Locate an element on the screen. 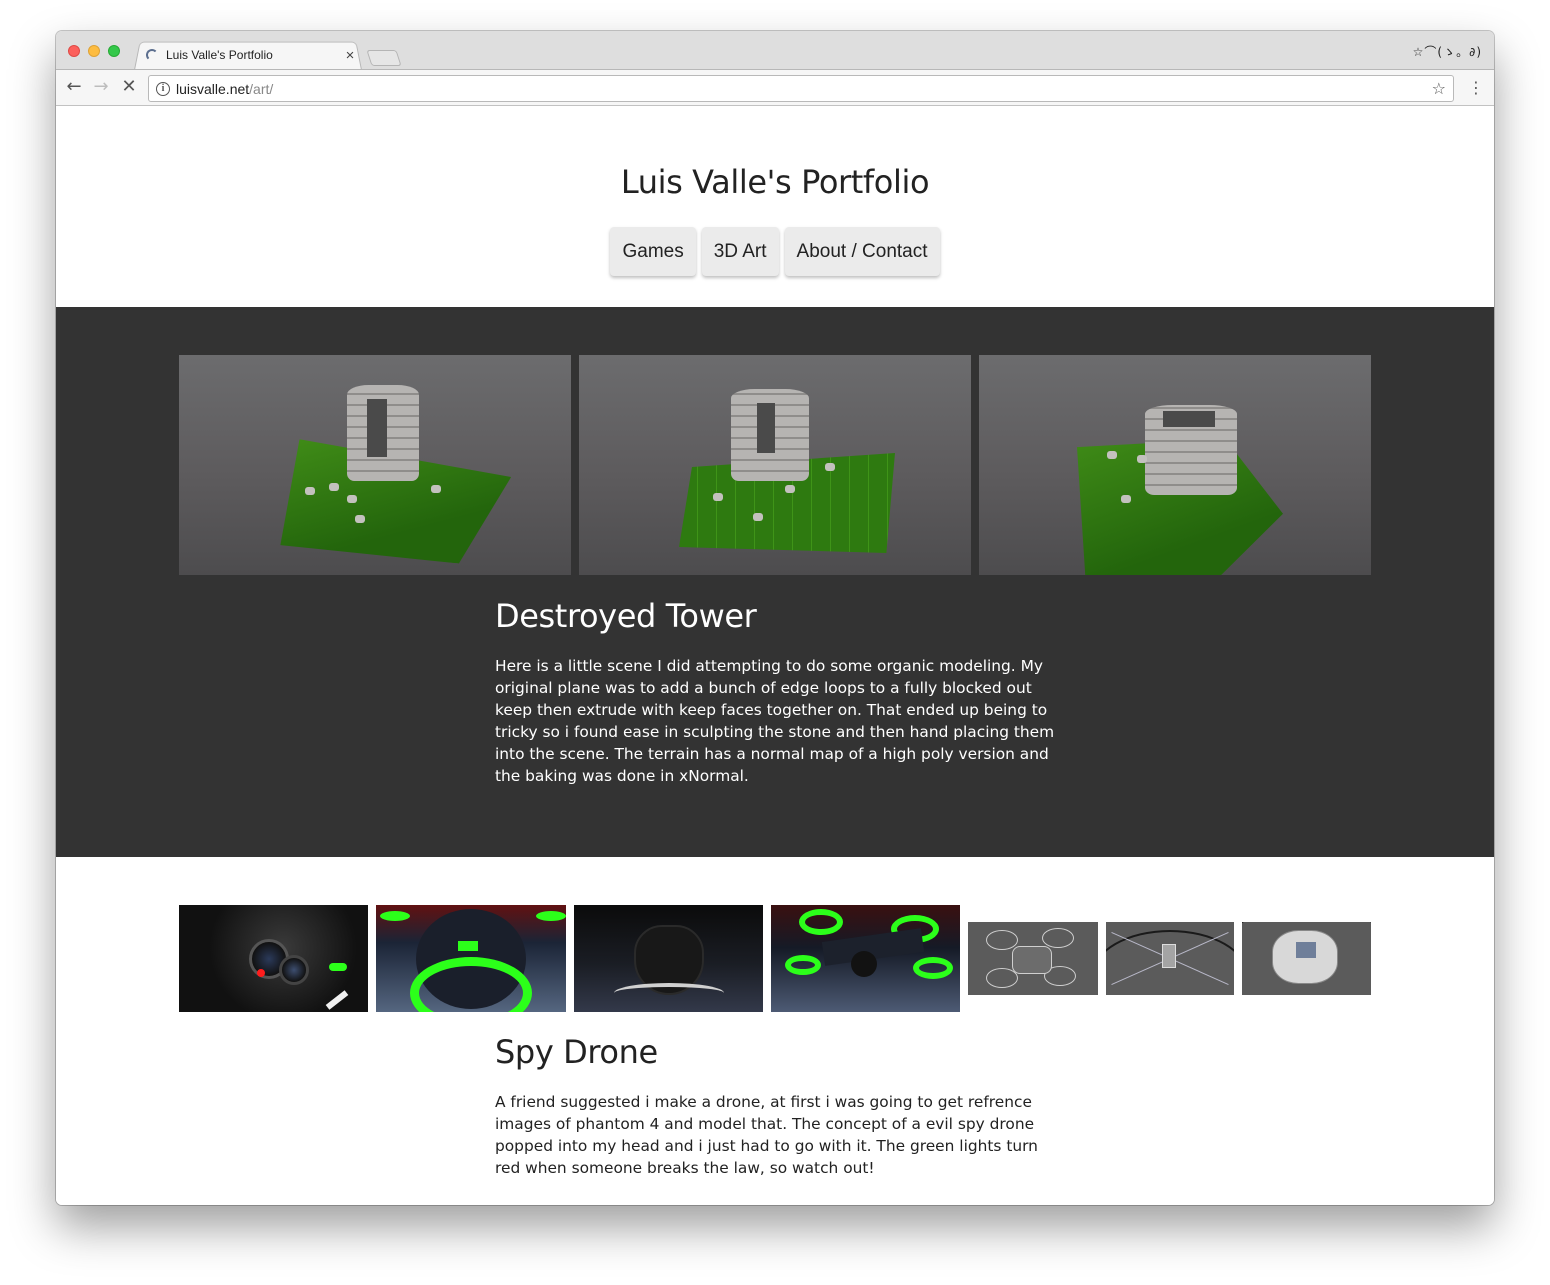 This screenshot has height=1285, width=1550. bookmark-star-icon: ☆ is located at coordinates (1439, 88).